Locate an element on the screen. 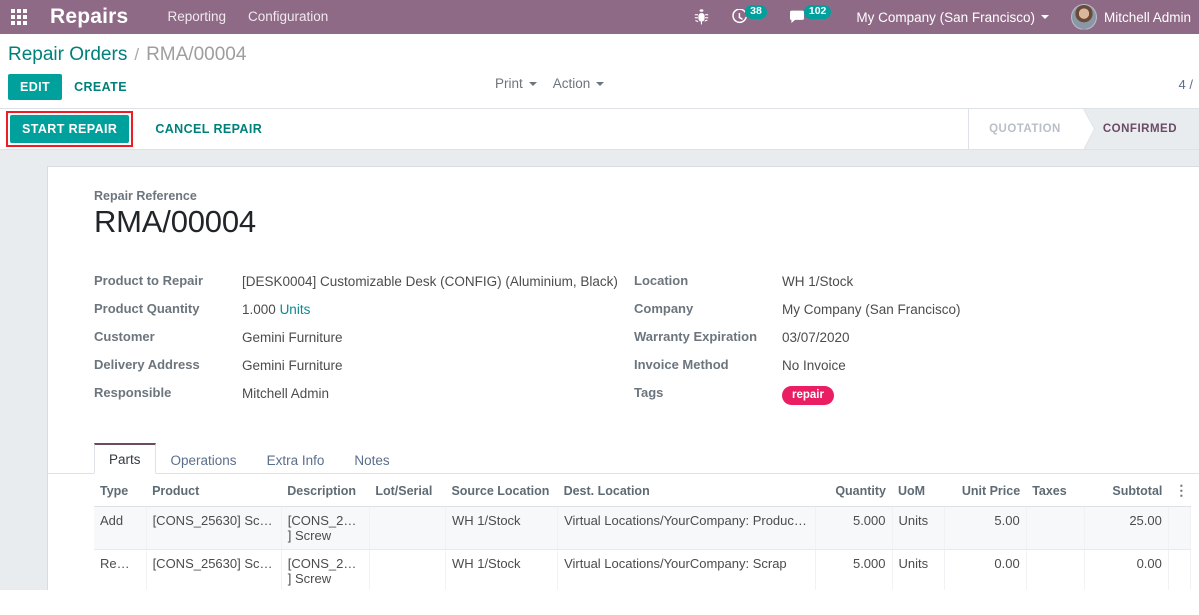 Image resolution: width=1199 pixels, height=615 pixels. form-action-buttons: START REPAIR CANCEL REPAIR is located at coordinates (138, 129).